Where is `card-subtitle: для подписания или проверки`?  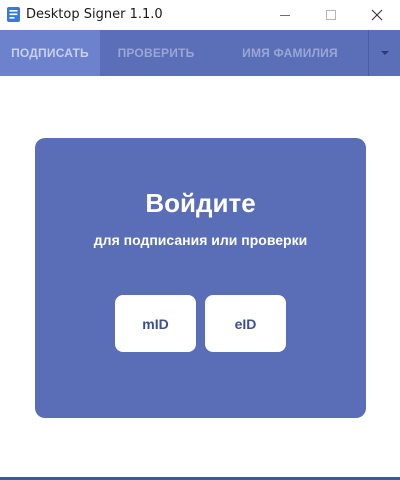
card-subtitle: для подписания или проверки is located at coordinates (200, 240).